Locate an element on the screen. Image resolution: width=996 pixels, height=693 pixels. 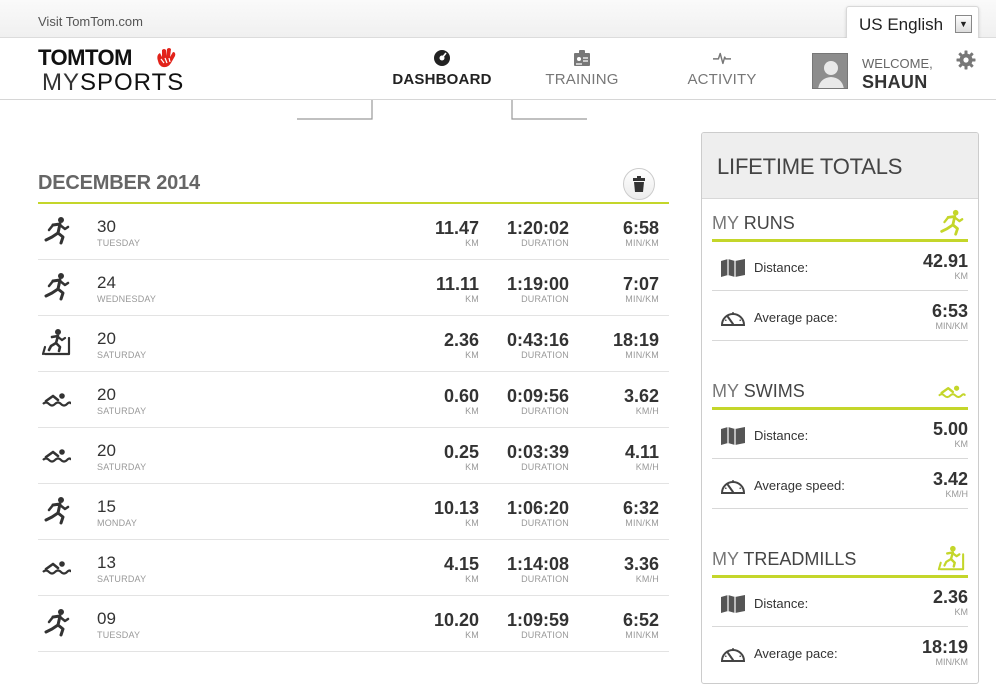
activity-day: 30 is located at coordinates (106, 226).